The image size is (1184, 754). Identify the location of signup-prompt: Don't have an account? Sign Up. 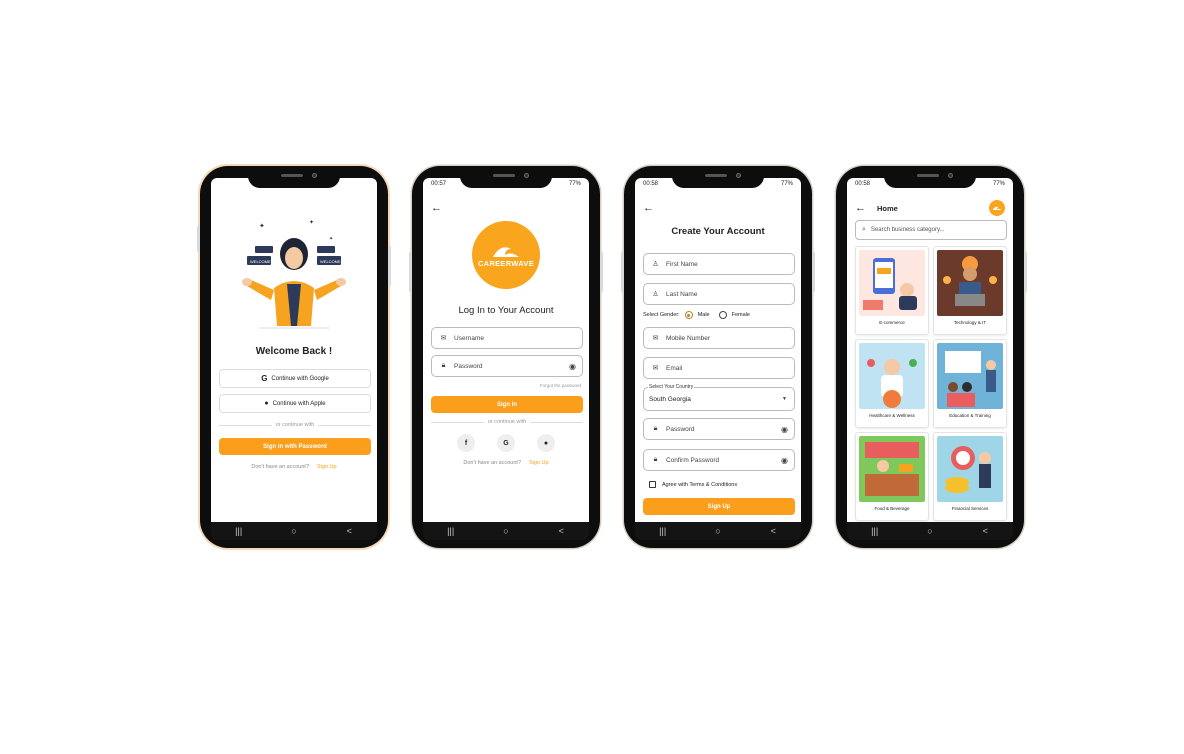
(294, 467).